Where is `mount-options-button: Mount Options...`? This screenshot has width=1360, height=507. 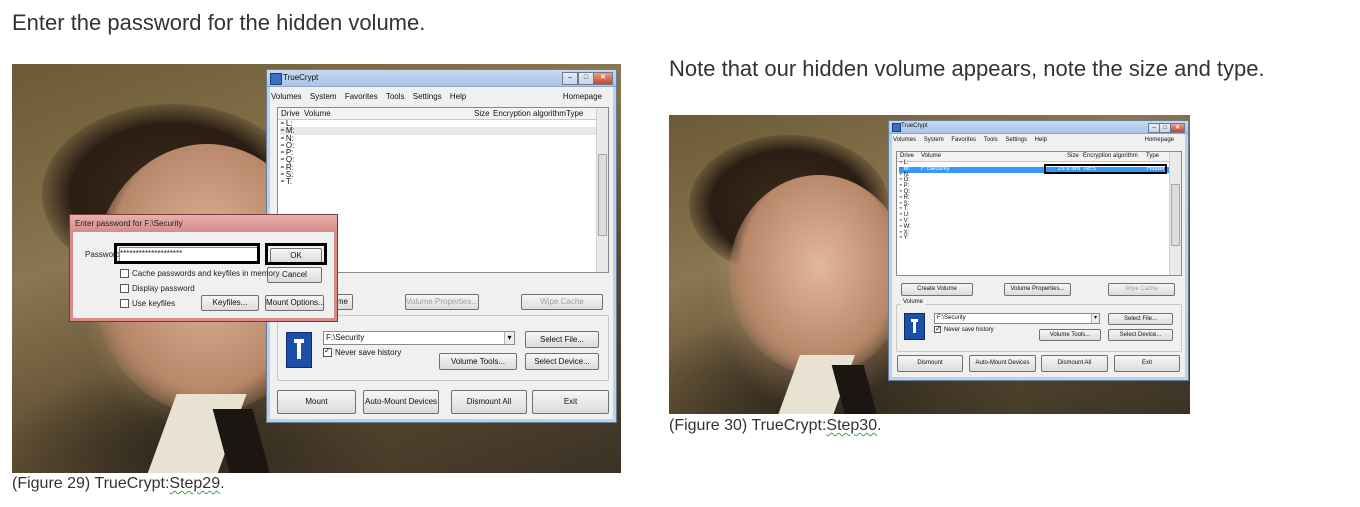 mount-options-button: Mount Options... is located at coordinates (295, 303).